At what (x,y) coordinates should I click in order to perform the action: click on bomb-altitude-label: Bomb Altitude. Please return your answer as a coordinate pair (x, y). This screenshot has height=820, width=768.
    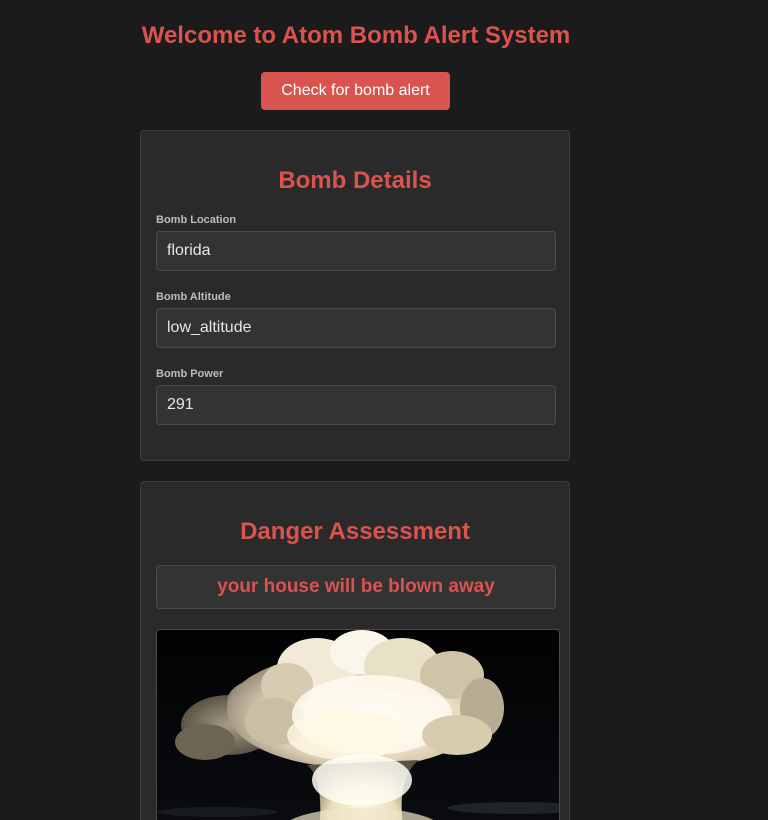
    Looking at the image, I should click on (193, 297).